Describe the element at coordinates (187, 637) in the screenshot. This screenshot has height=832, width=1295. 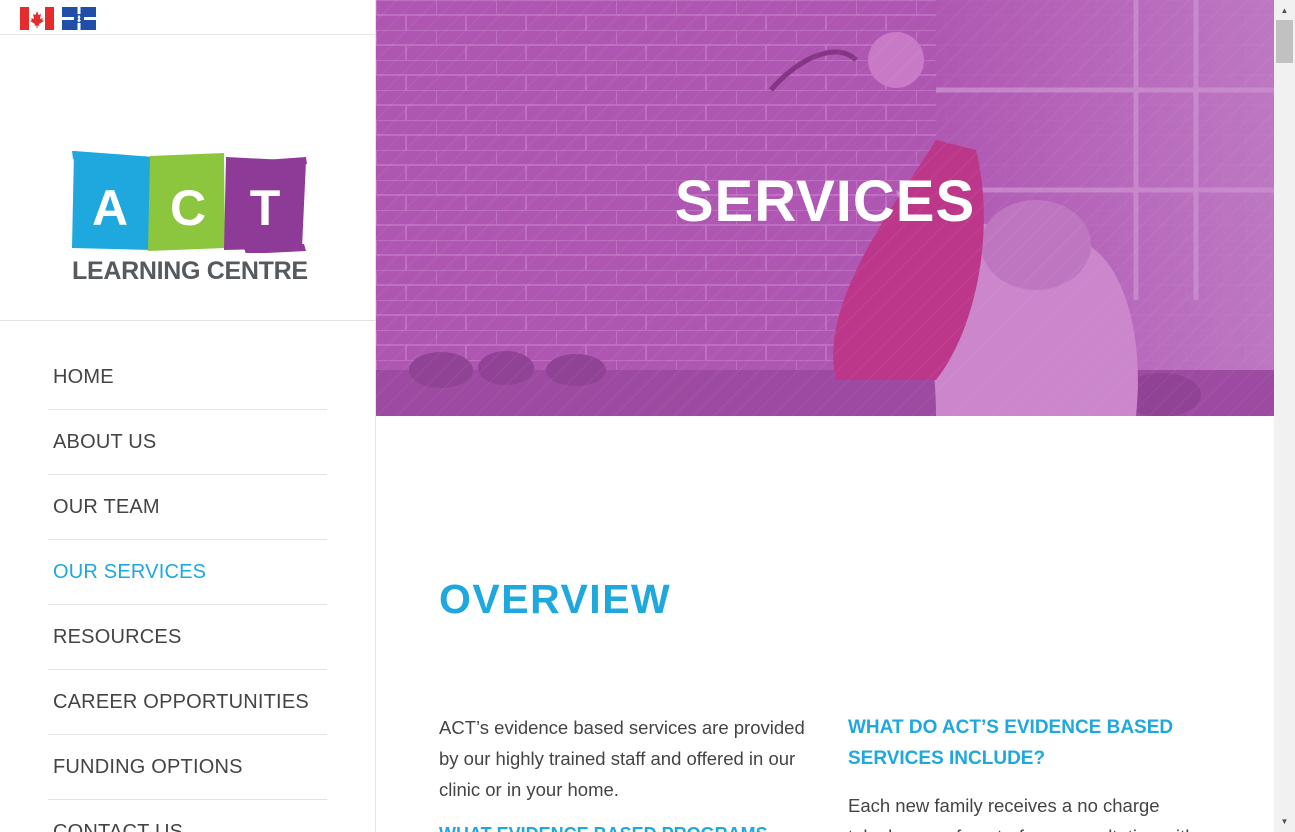
I see `nav-item-resources: RESOURCES` at that location.